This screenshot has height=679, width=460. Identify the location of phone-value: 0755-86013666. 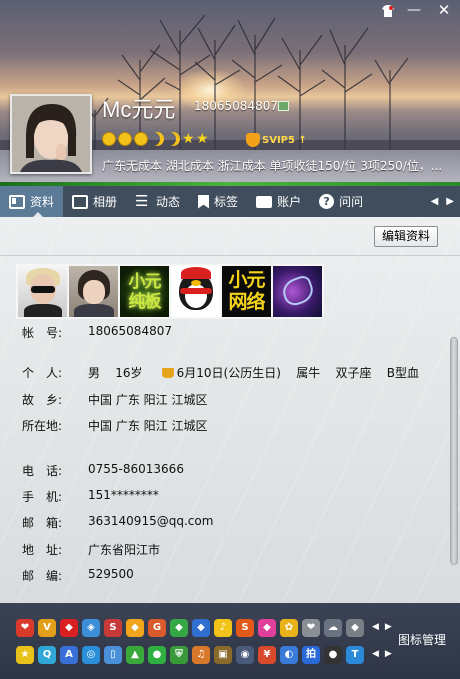
(136, 469).